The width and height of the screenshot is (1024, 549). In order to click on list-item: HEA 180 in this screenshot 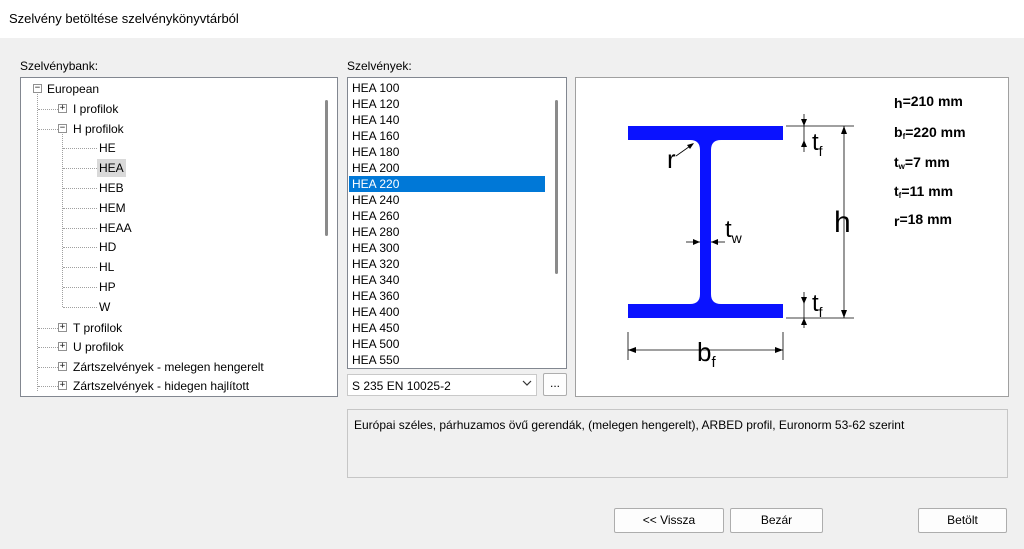, I will do `click(447, 152)`.